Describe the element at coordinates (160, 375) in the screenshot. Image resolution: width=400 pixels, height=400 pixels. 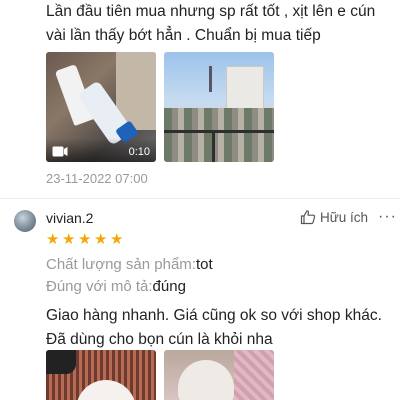
I see `review-media-row` at that location.